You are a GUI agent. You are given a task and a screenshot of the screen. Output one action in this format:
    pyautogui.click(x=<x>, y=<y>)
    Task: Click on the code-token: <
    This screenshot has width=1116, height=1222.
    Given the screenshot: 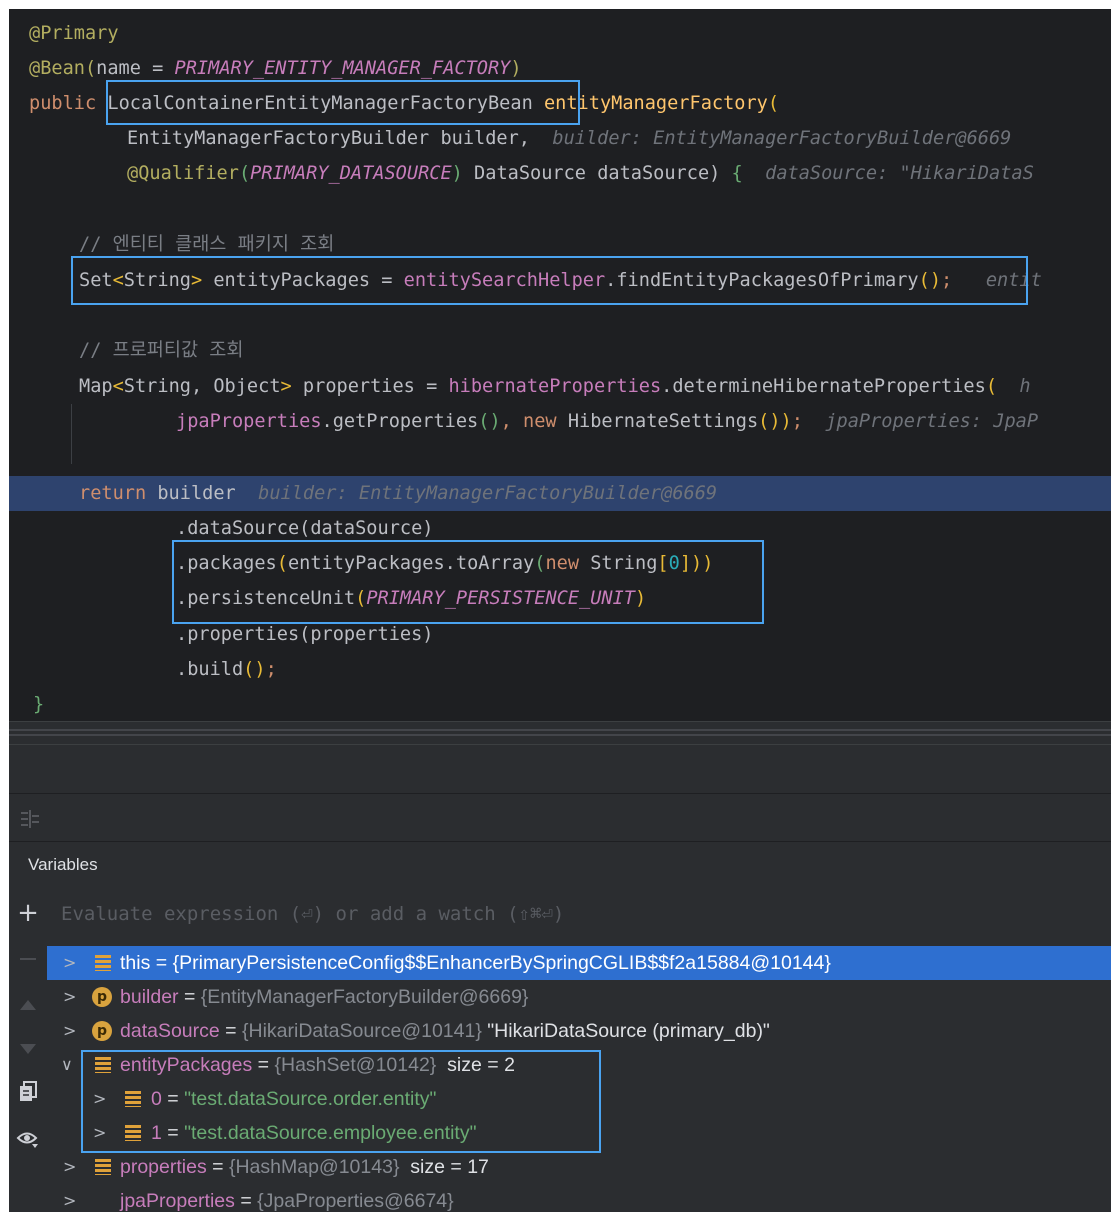 What is the action you would take?
    pyautogui.click(x=118, y=386)
    